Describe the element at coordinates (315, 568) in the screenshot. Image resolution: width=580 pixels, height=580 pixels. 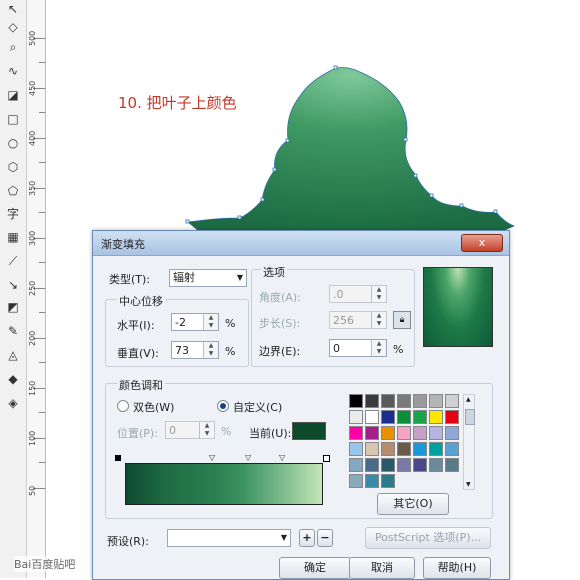
I see `ok-button: 确定` at that location.